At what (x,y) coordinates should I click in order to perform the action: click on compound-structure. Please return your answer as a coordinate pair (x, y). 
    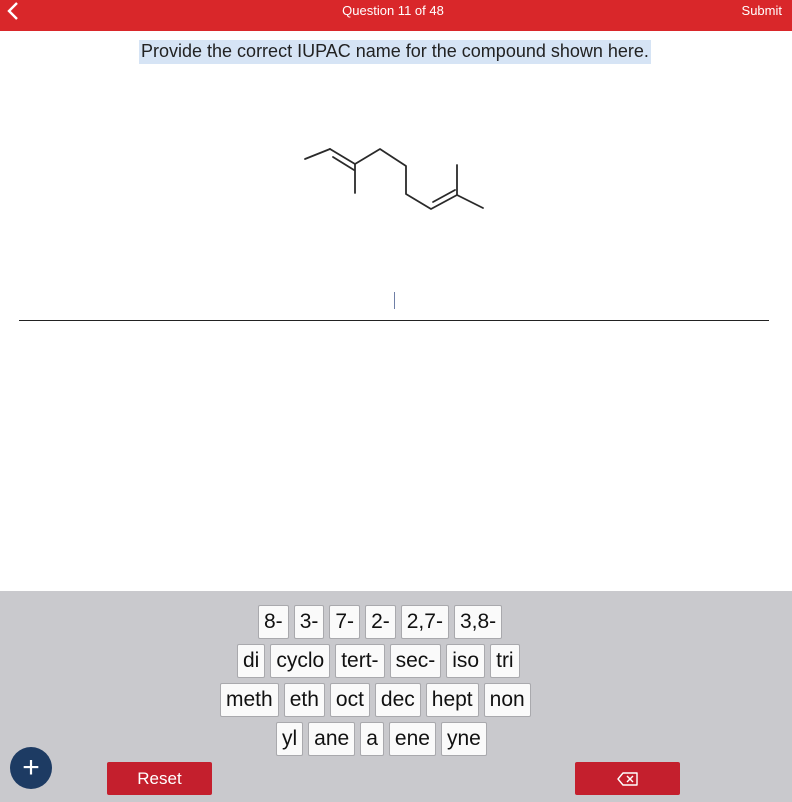
    Looking at the image, I should click on (394, 179).